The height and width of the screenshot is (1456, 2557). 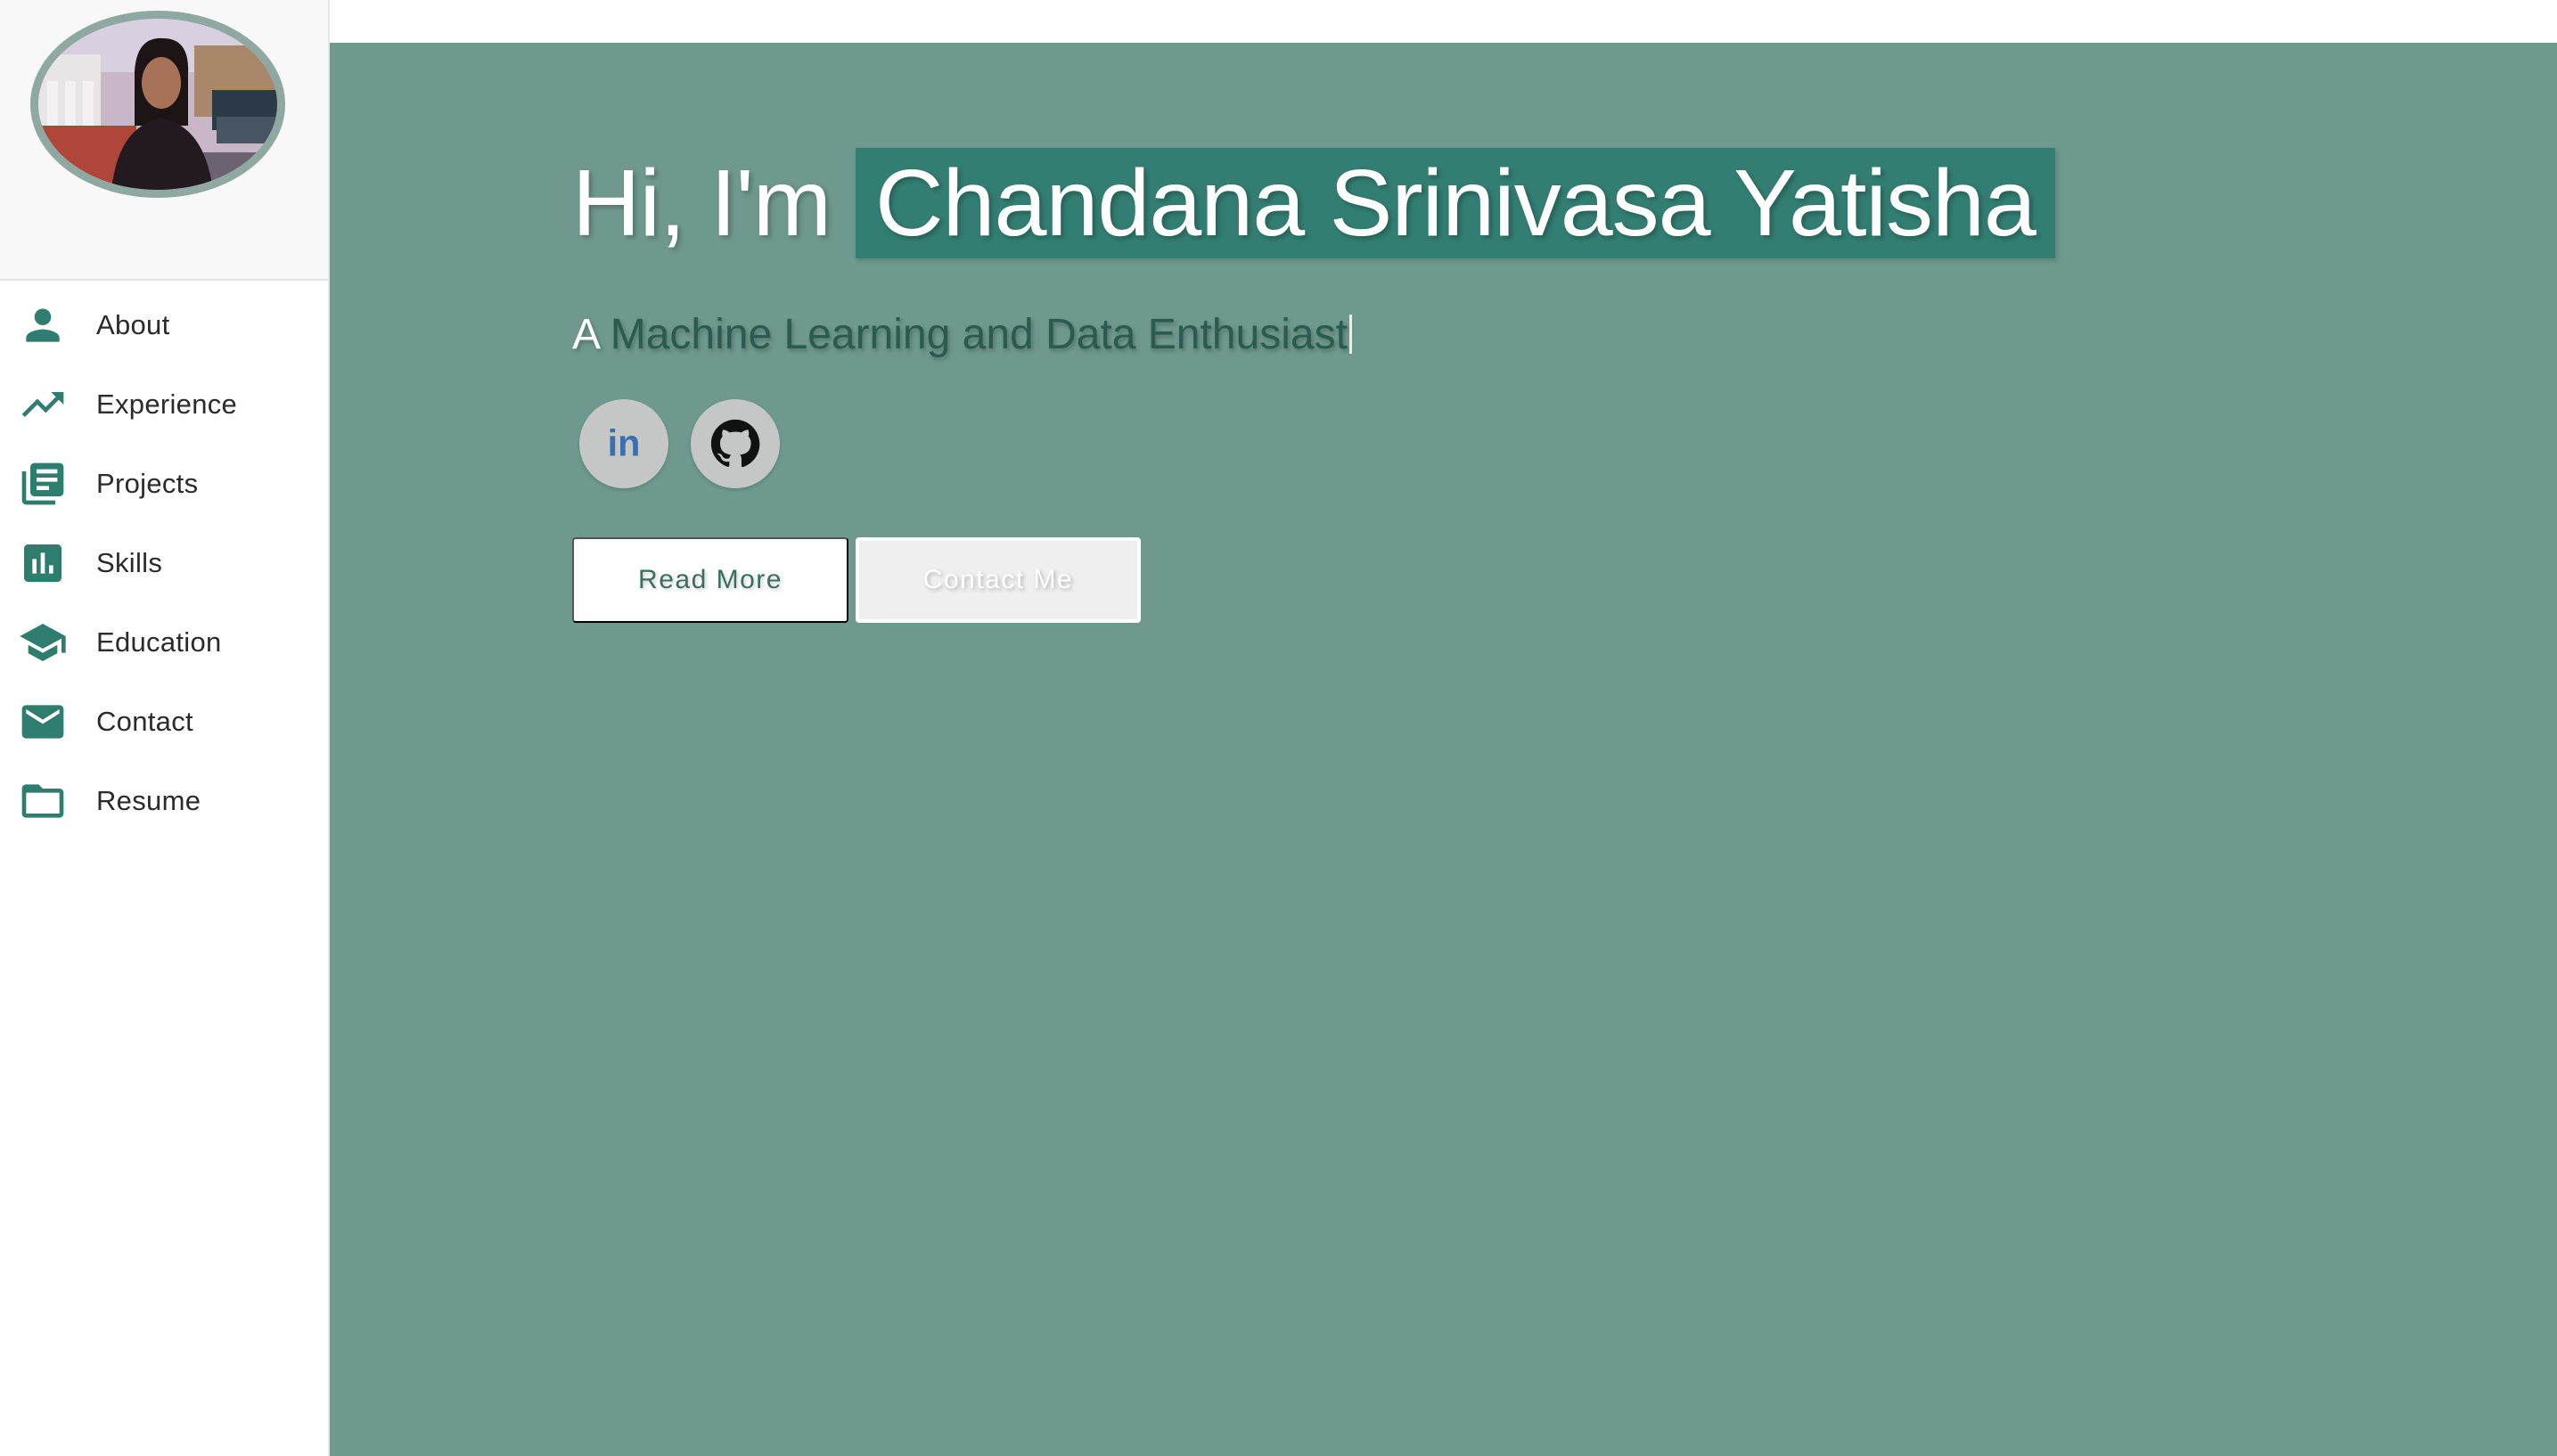 I want to click on greeting-prefix: Hi, I'm, so click(x=702, y=203).